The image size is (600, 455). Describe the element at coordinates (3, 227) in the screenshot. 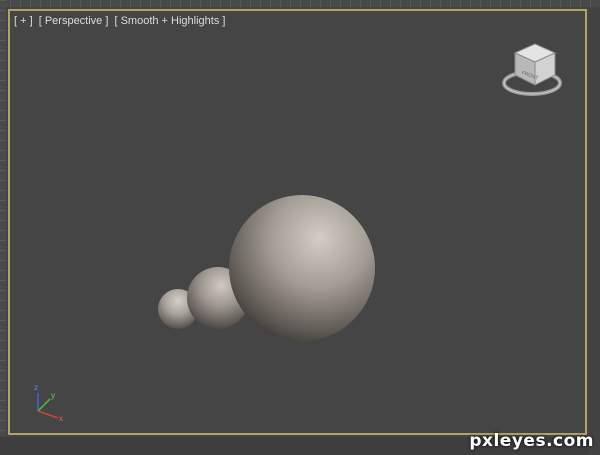

I see `left-ruler` at that location.